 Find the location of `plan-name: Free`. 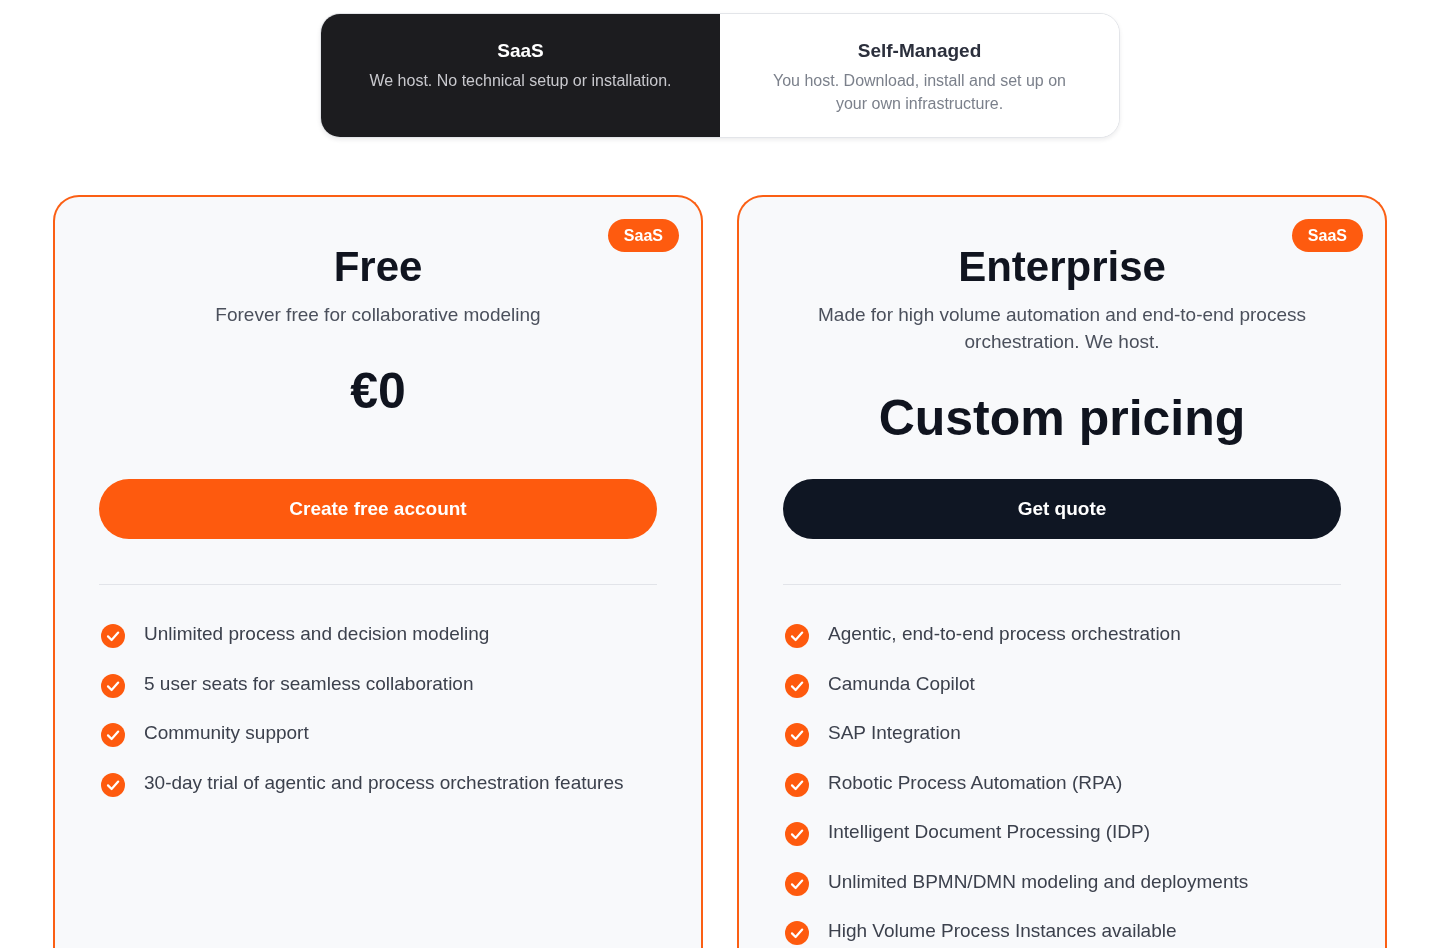

plan-name: Free is located at coordinates (378, 267).